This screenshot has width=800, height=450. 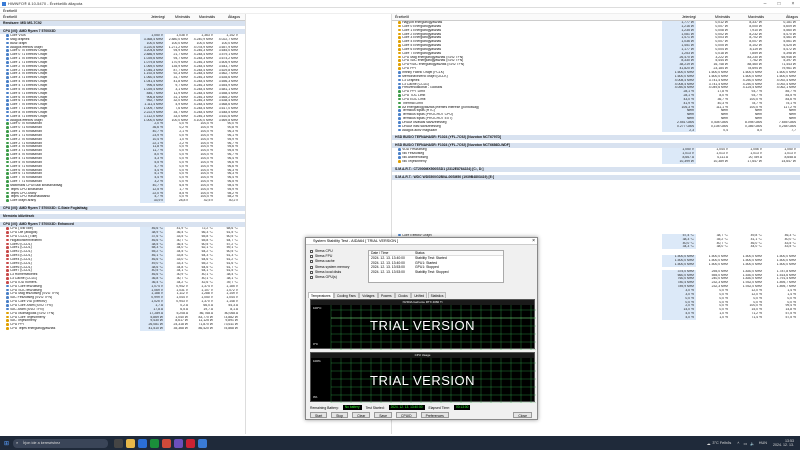 I want to click on volume-icon: 🔈, so click(x=752, y=443).